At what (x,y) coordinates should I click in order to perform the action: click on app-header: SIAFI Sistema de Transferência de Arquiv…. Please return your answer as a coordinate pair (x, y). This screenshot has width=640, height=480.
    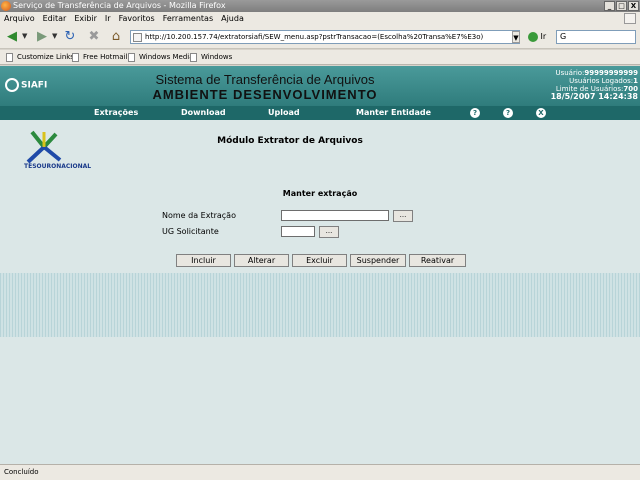
    Looking at the image, I should click on (320, 86).